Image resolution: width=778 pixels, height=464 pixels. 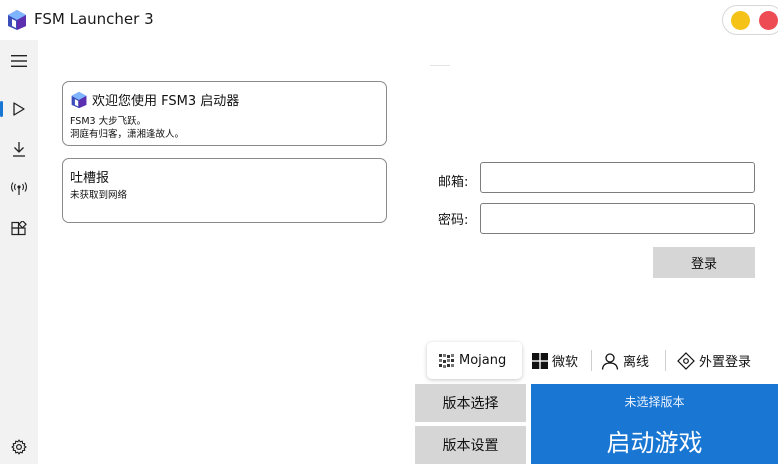 I want to click on password-label: 密码:, so click(x=453, y=220).